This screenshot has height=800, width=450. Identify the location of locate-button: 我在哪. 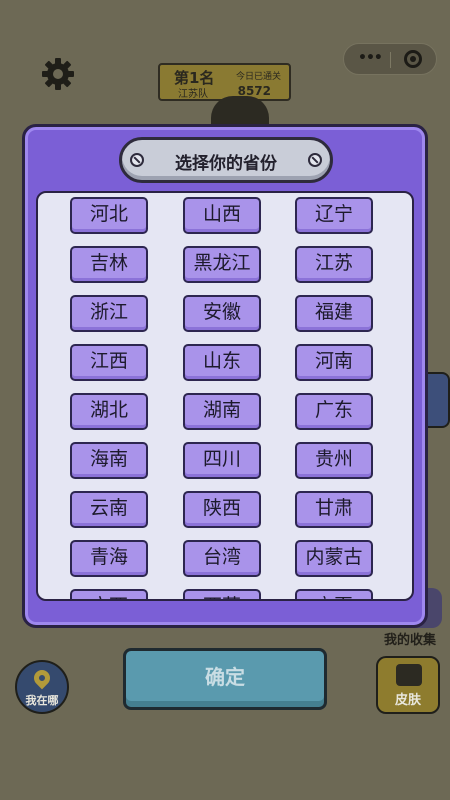
(42, 687).